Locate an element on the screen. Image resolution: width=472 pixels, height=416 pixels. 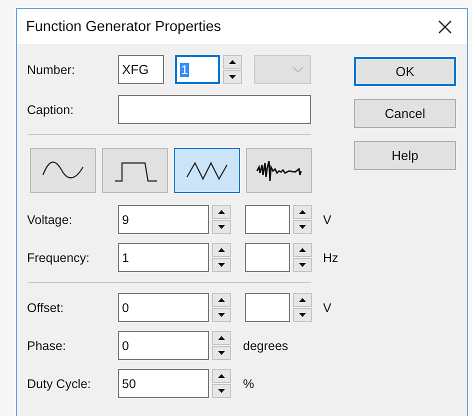
dialog-button: Cancel is located at coordinates (405, 113).